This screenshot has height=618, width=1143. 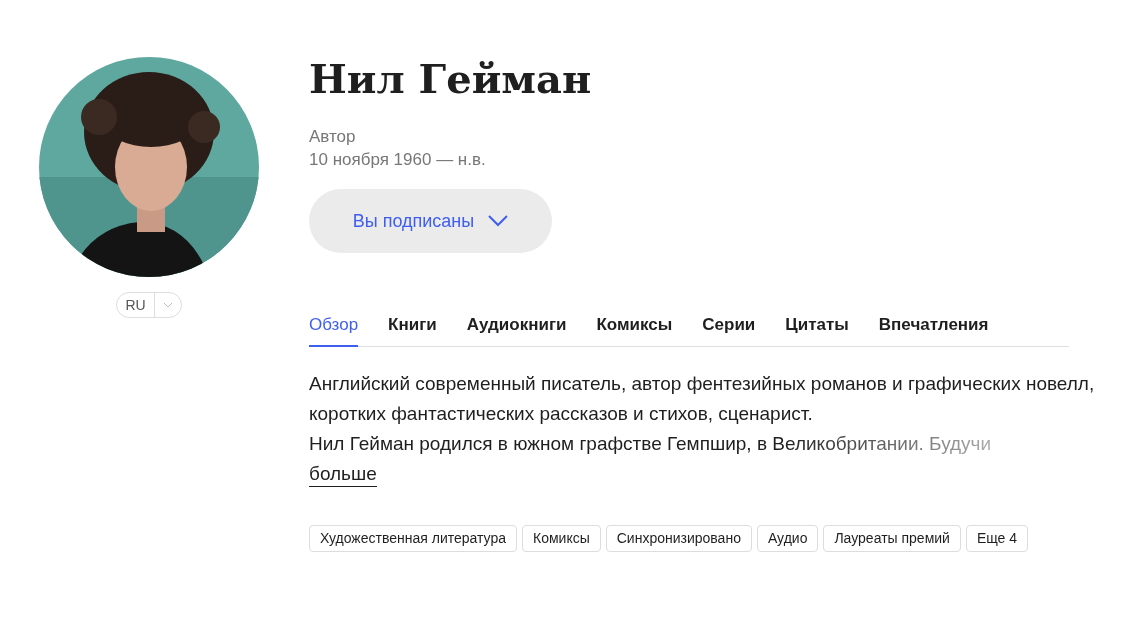 What do you see at coordinates (412, 330) in the screenshot?
I see `tab: Книги` at bounding box center [412, 330].